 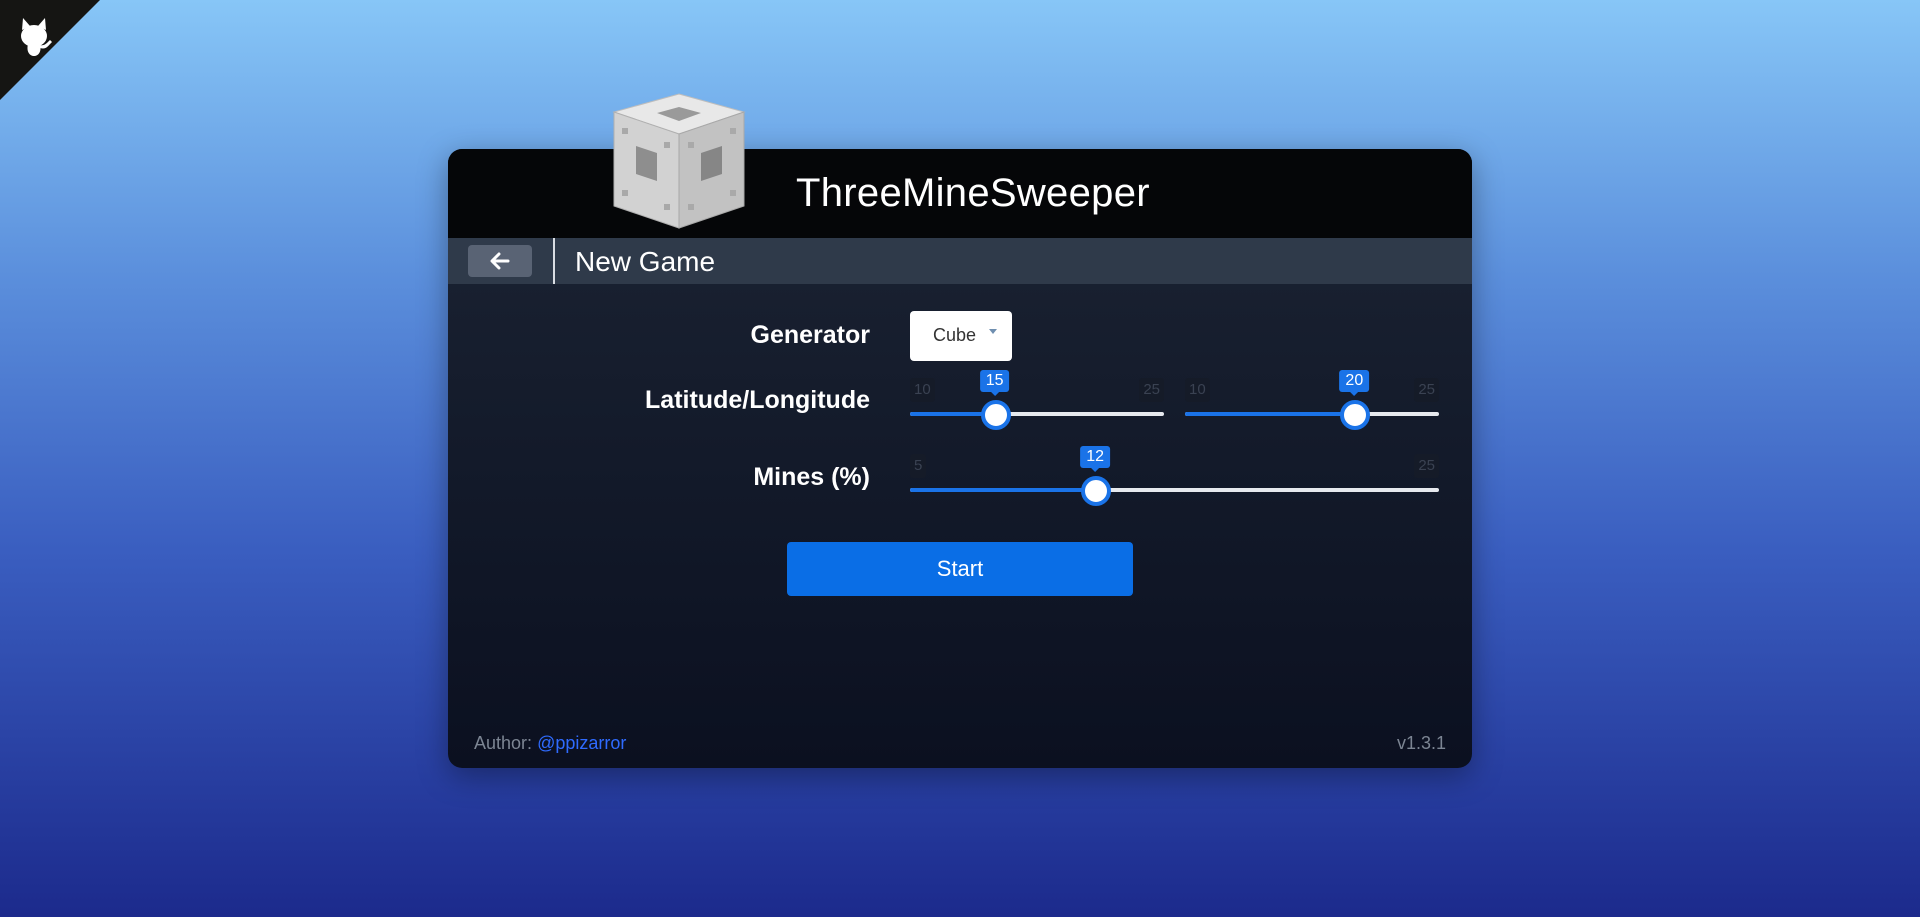 What do you see at coordinates (503, 743) in the screenshot?
I see `author-prefix: Author:` at bounding box center [503, 743].